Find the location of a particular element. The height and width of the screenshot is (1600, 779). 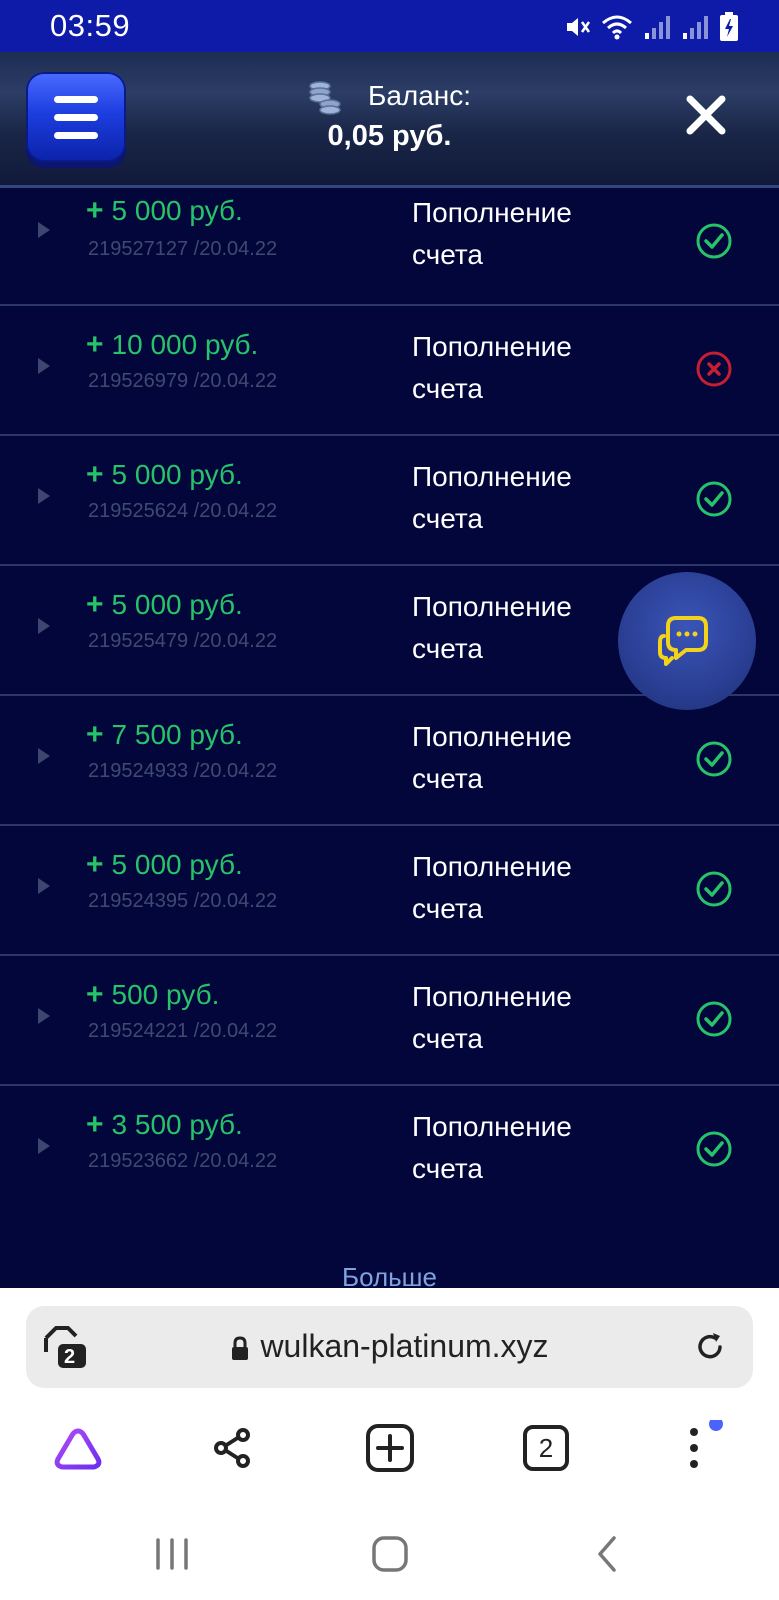

share-button is located at coordinates (233, 1448).